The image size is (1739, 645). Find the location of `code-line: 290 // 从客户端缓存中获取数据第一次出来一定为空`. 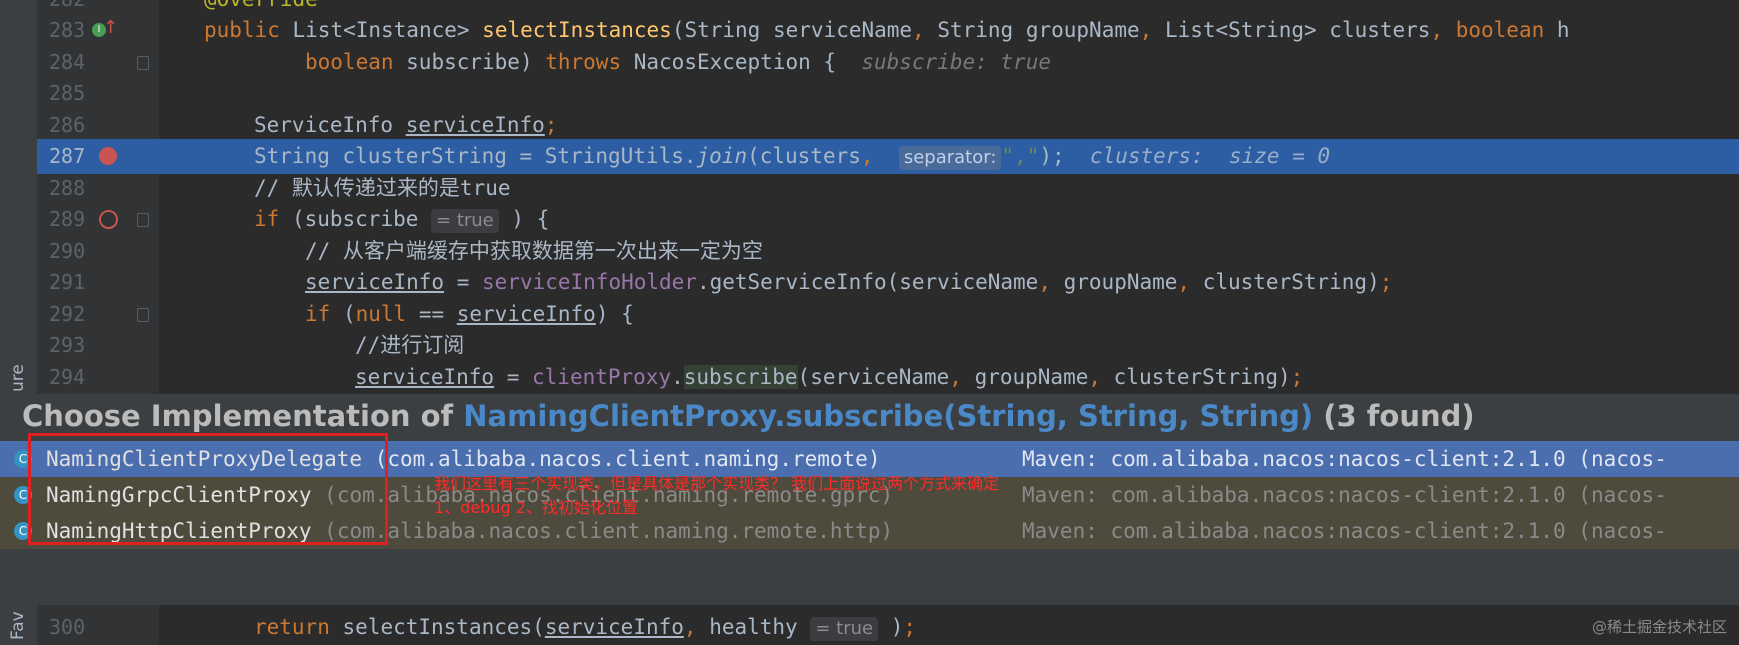

code-line: 290 // 从客户端缓存中获取数据第一次出来一定为空 is located at coordinates (888, 251).